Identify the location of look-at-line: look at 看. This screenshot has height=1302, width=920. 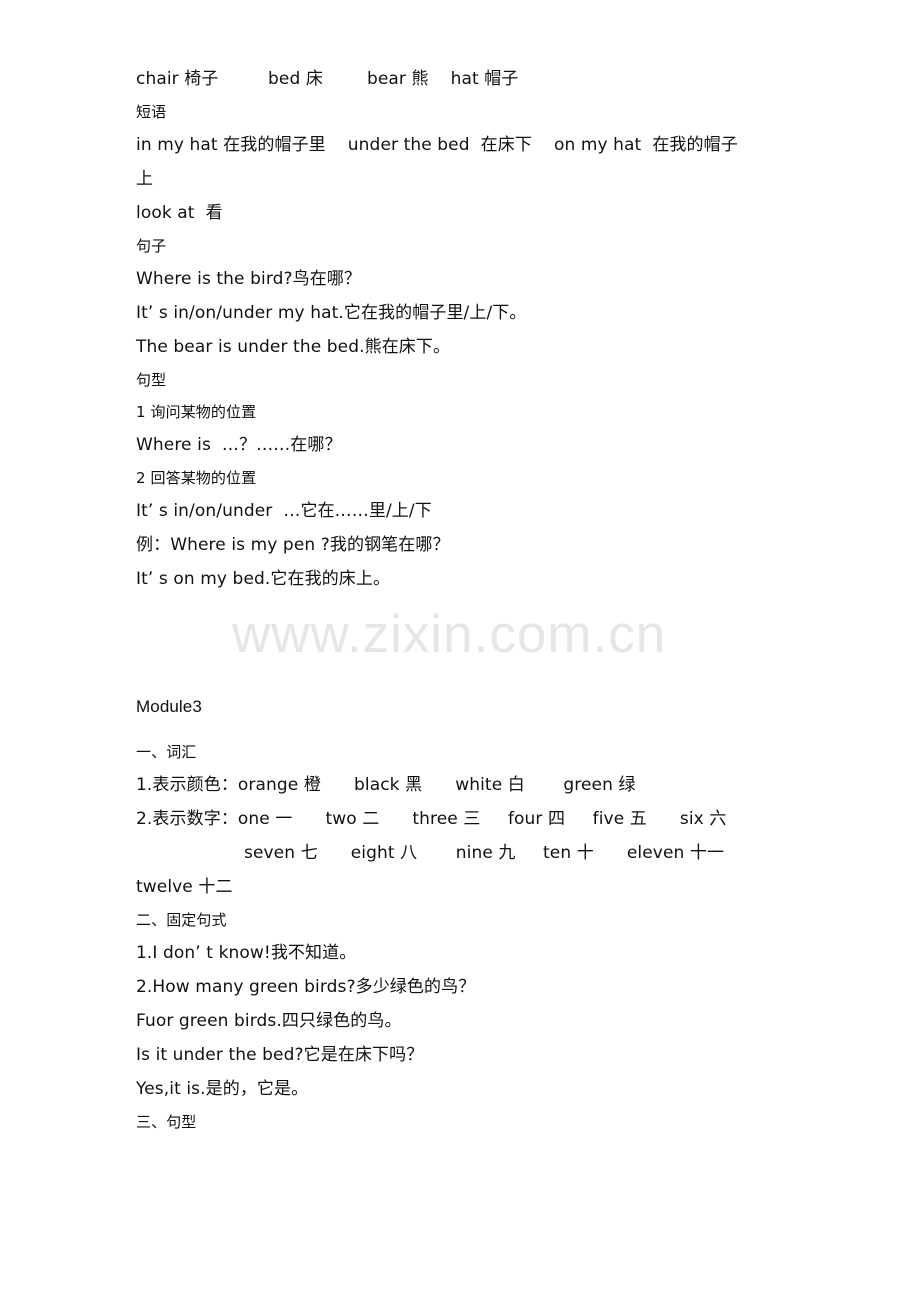
(179, 213).